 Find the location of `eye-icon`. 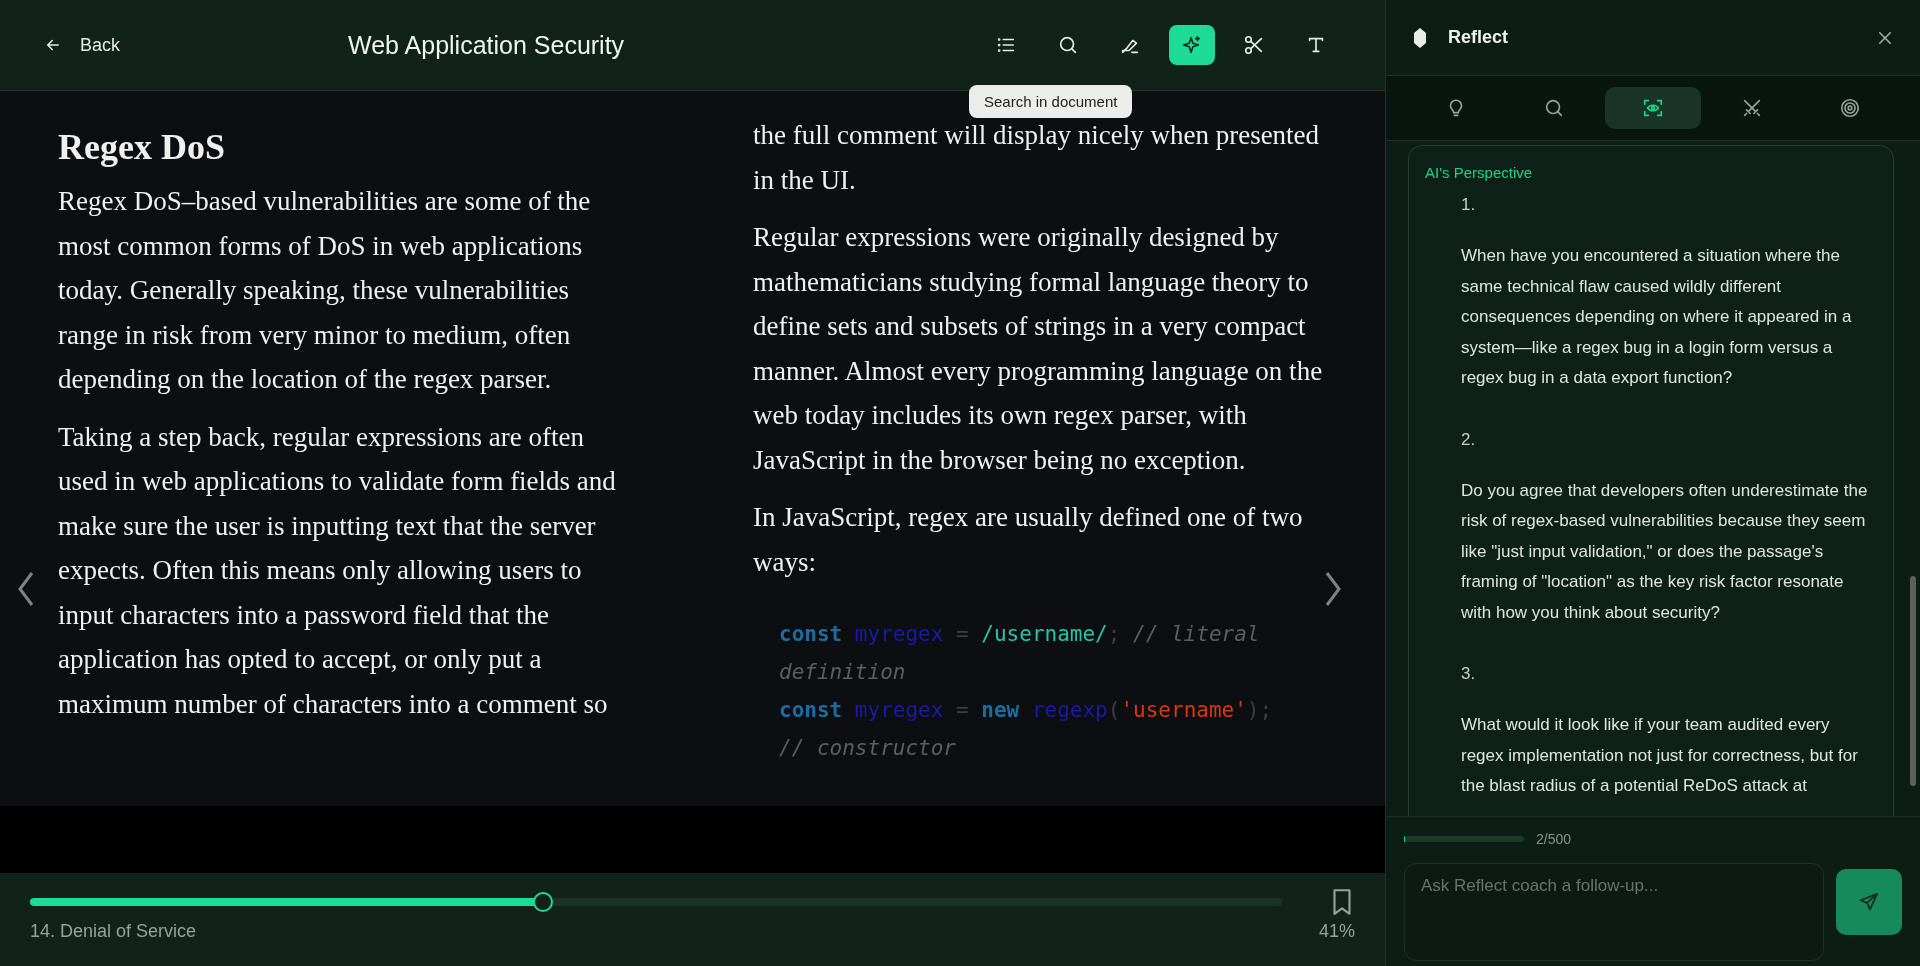

eye-icon is located at coordinates (1653, 108).